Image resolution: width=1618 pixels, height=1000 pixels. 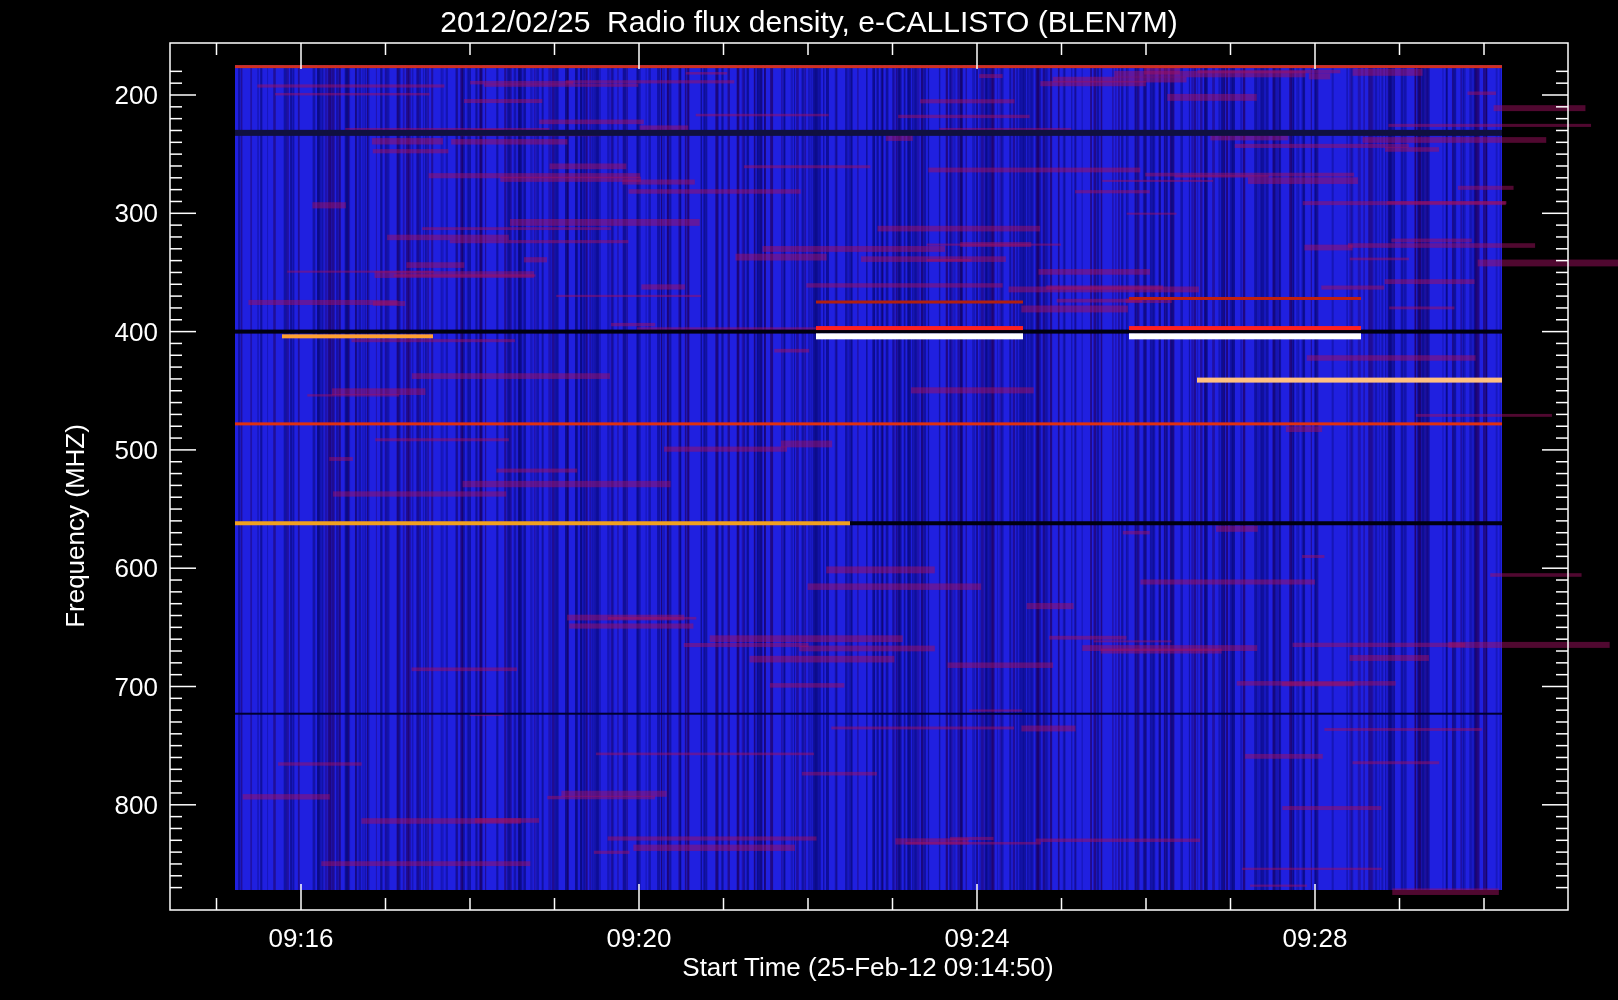 What do you see at coordinates (136, 686) in the screenshot?
I see `tick-label: 700` at bounding box center [136, 686].